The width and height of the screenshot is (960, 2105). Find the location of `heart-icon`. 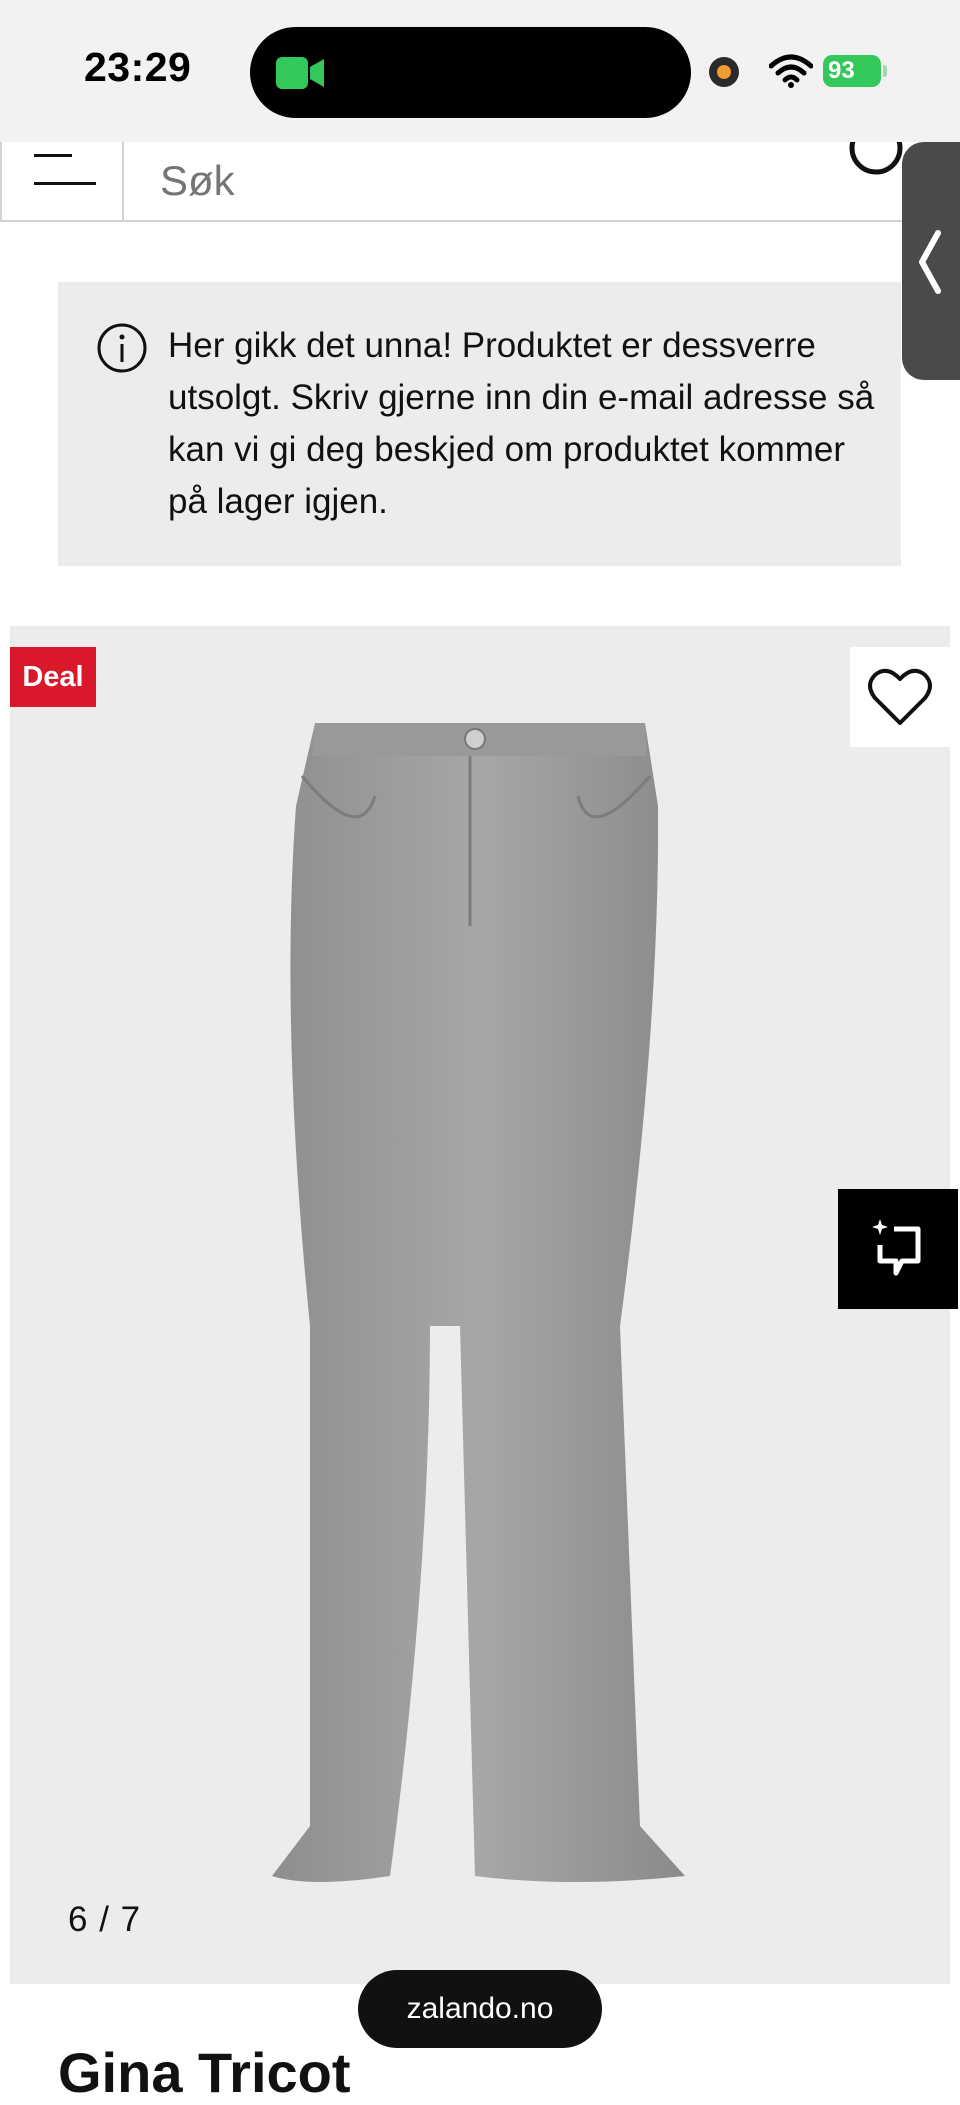

heart-icon is located at coordinates (900, 696).